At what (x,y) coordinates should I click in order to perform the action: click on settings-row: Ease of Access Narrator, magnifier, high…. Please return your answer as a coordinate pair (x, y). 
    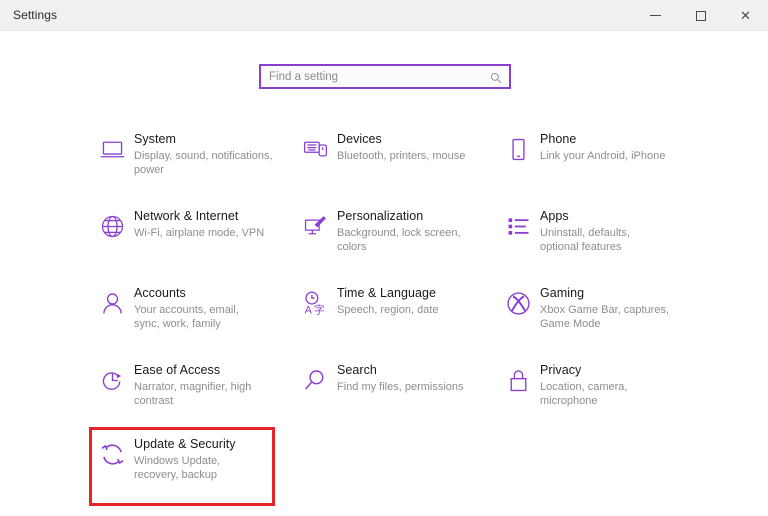
    Looking at the image, I should click on (395, 395).